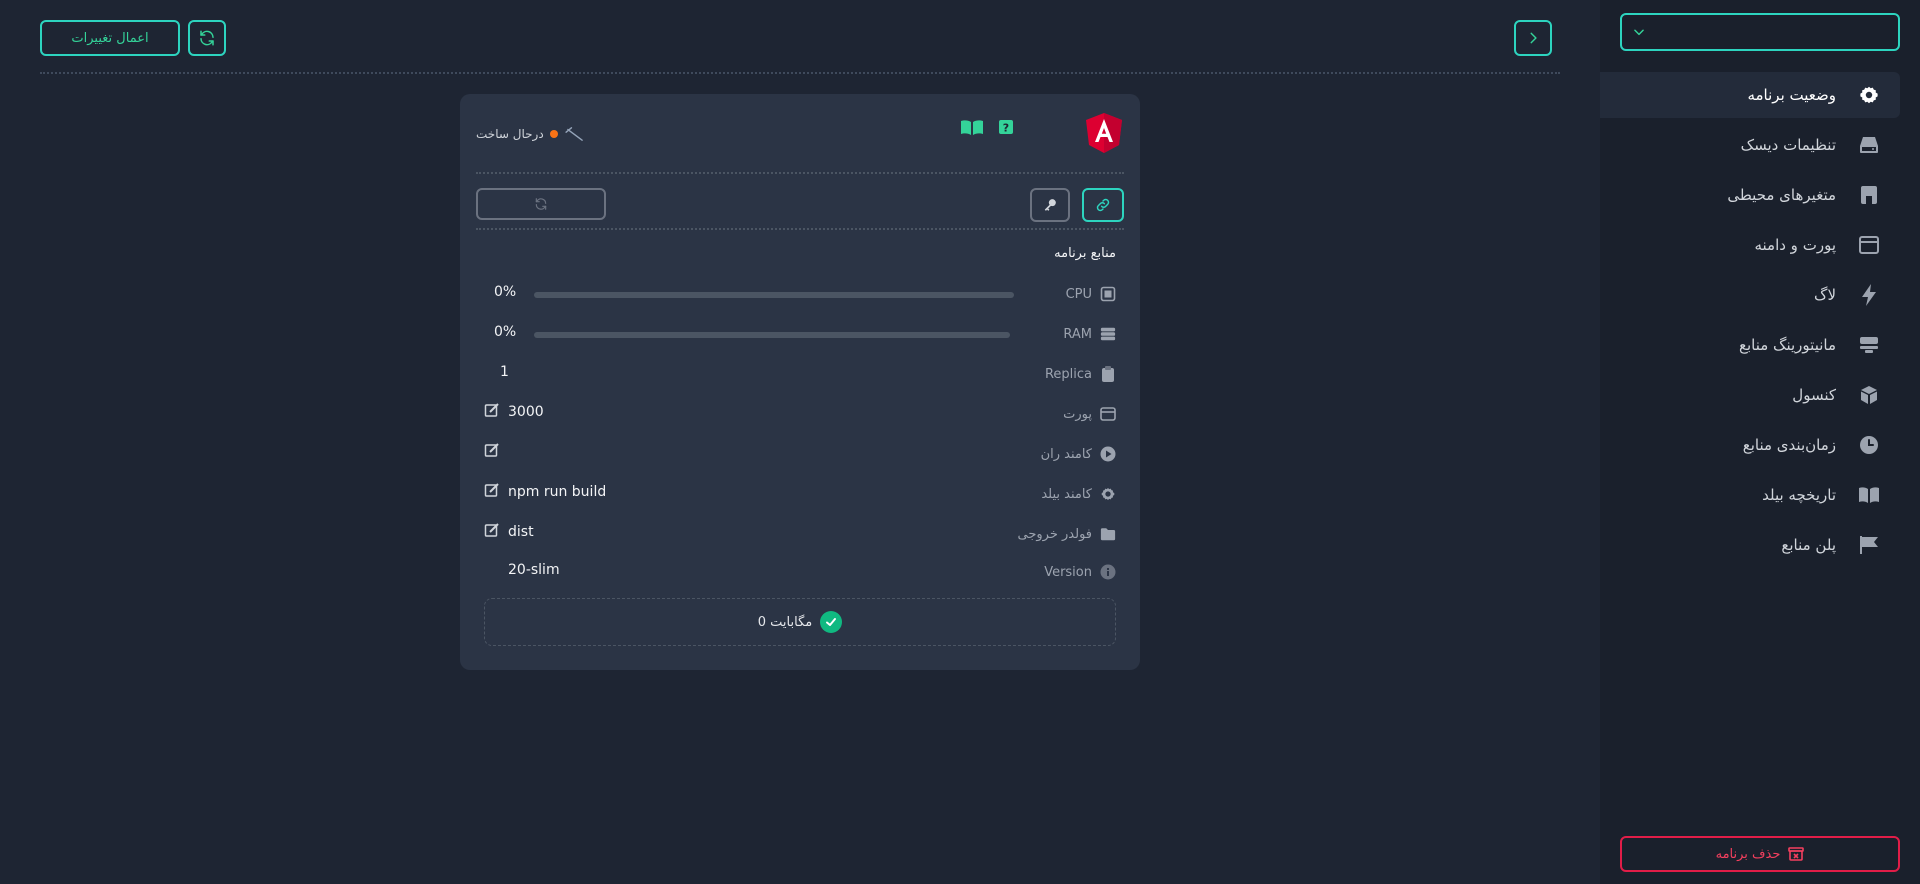  What do you see at coordinates (1808, 545) in the screenshot?
I see `sidebar-item-label: پلن منابع` at bounding box center [1808, 545].